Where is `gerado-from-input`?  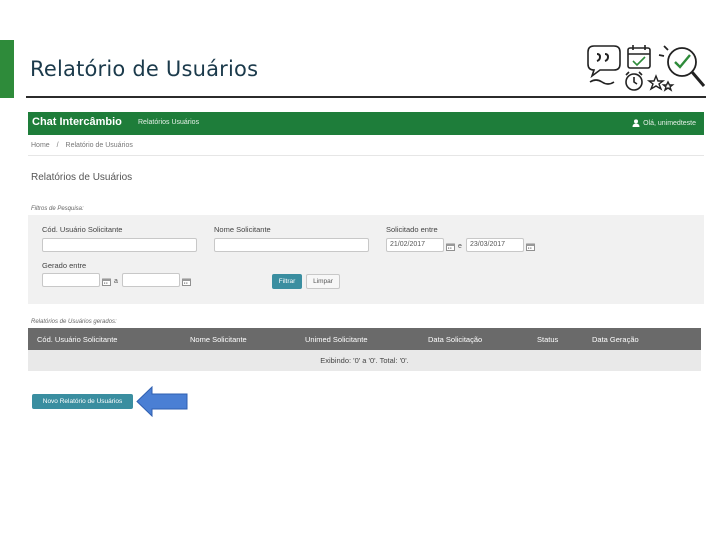 gerado-from-input is located at coordinates (71, 280).